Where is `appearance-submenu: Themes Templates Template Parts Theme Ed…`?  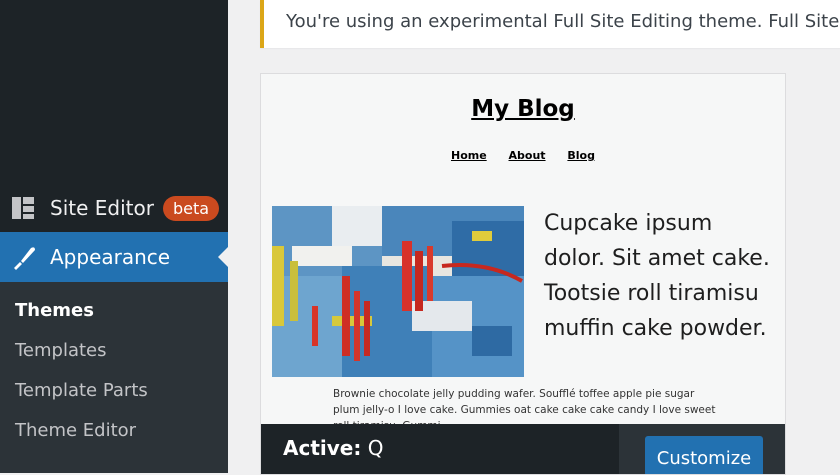 appearance-submenu: Themes Templates Template Parts Theme Ed… is located at coordinates (114, 377).